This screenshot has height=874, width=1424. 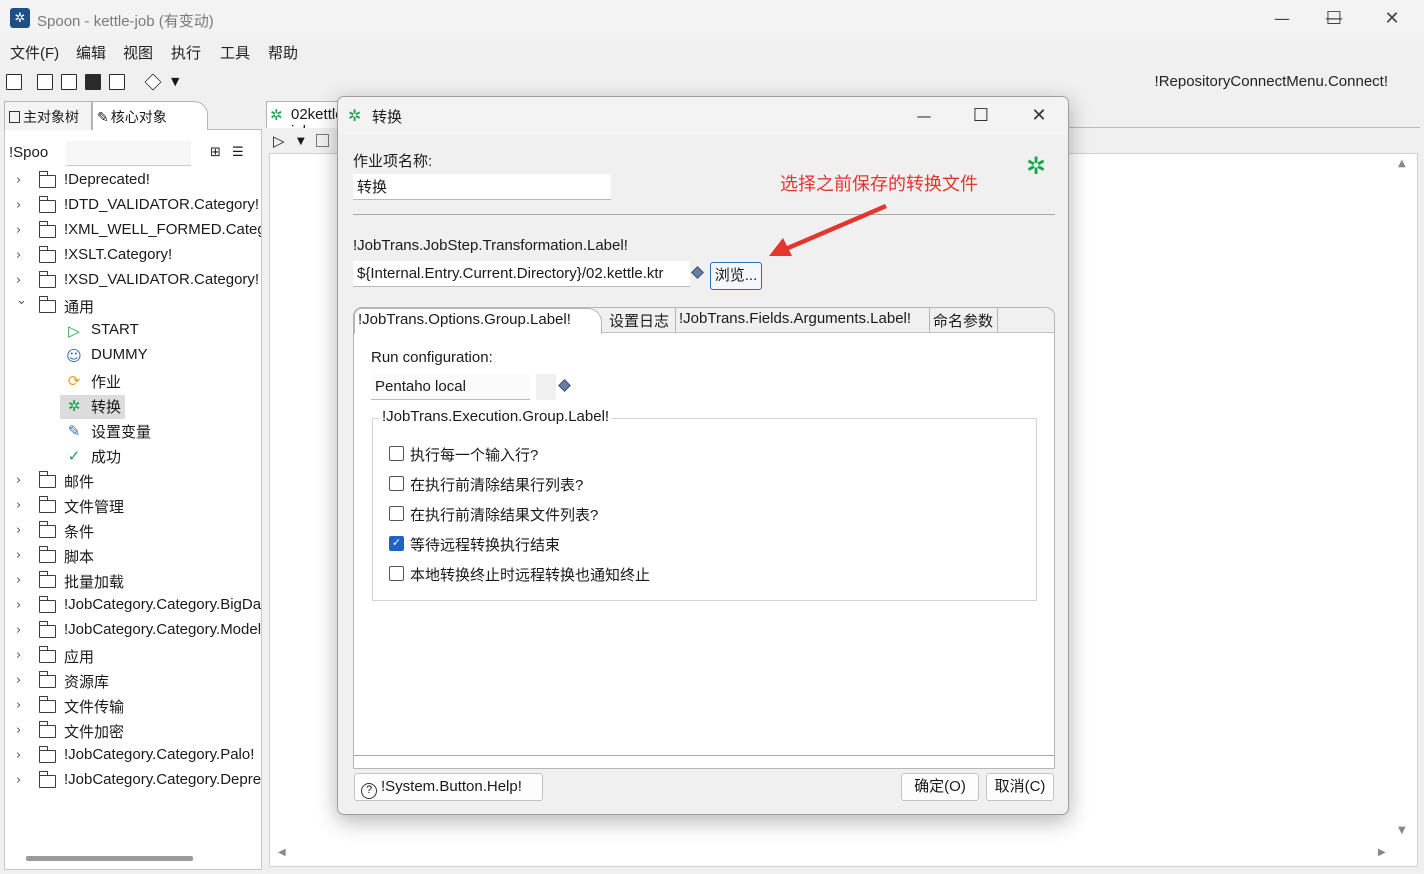 What do you see at coordinates (138, 207) in the screenshot?
I see `tree-item: › !DTD_VALIDATOR.Category!` at bounding box center [138, 207].